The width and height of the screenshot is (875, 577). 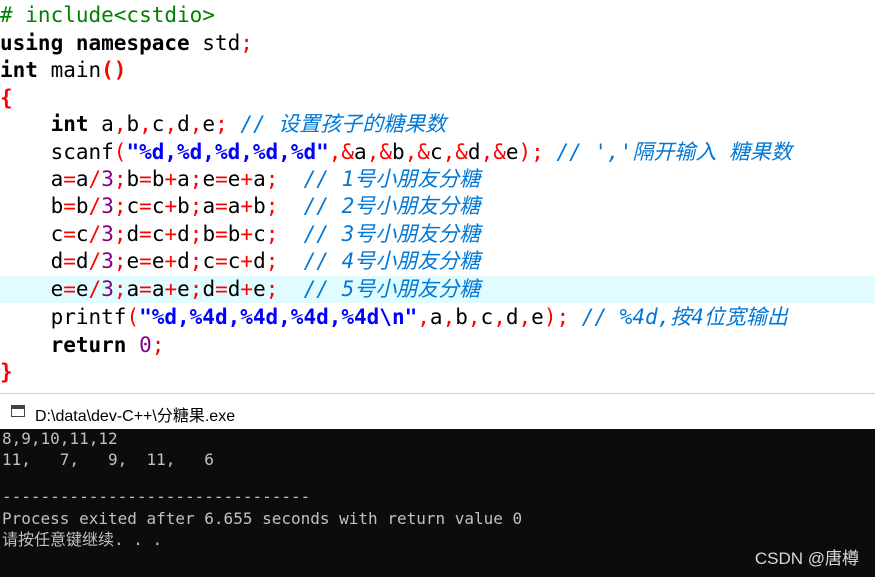 What do you see at coordinates (667, 152) in the screenshot?
I see `code-token: // ','隔开输入 糖果数` at bounding box center [667, 152].